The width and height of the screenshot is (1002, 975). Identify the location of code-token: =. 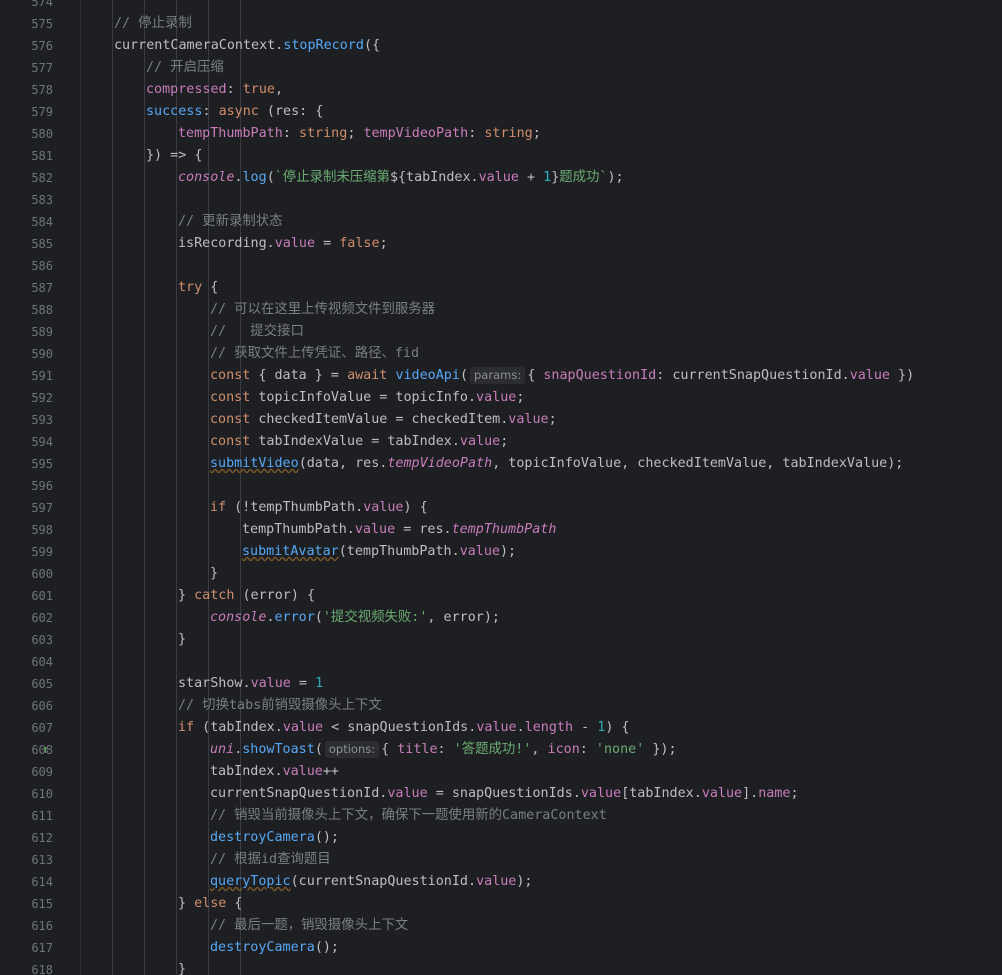
(303, 683).